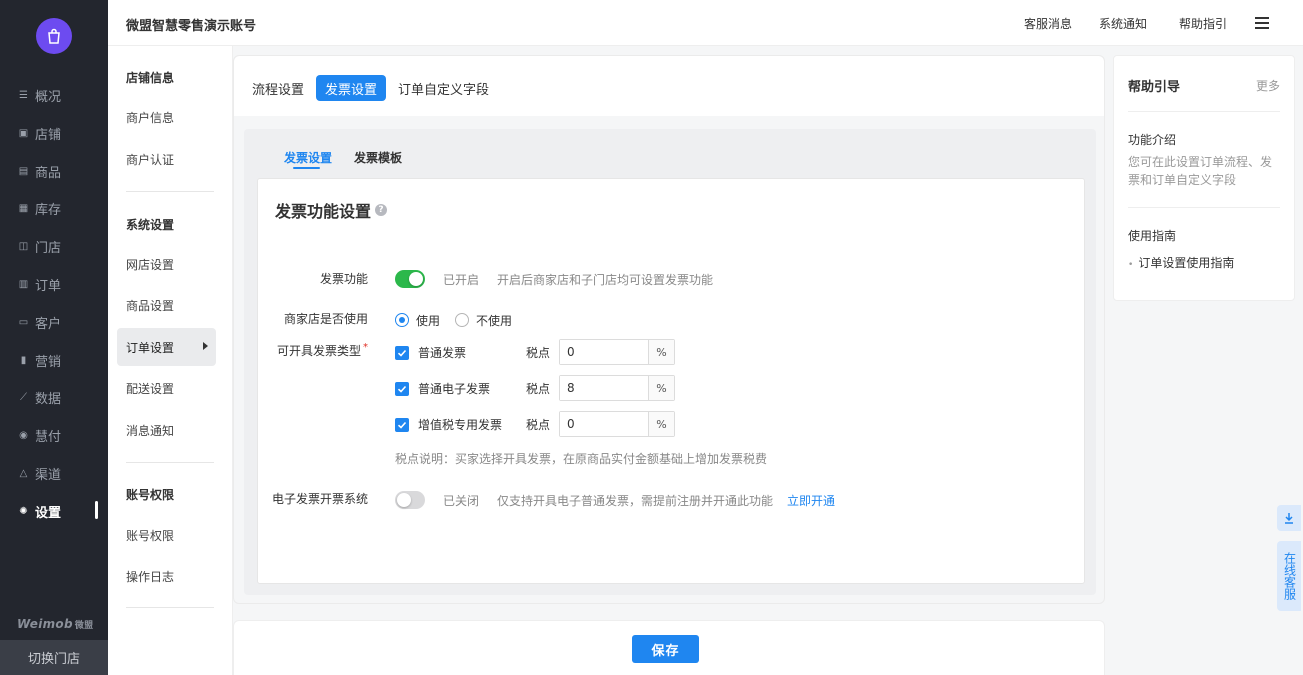  I want to click on help-guide-link: 帮助指引, so click(1203, 23).